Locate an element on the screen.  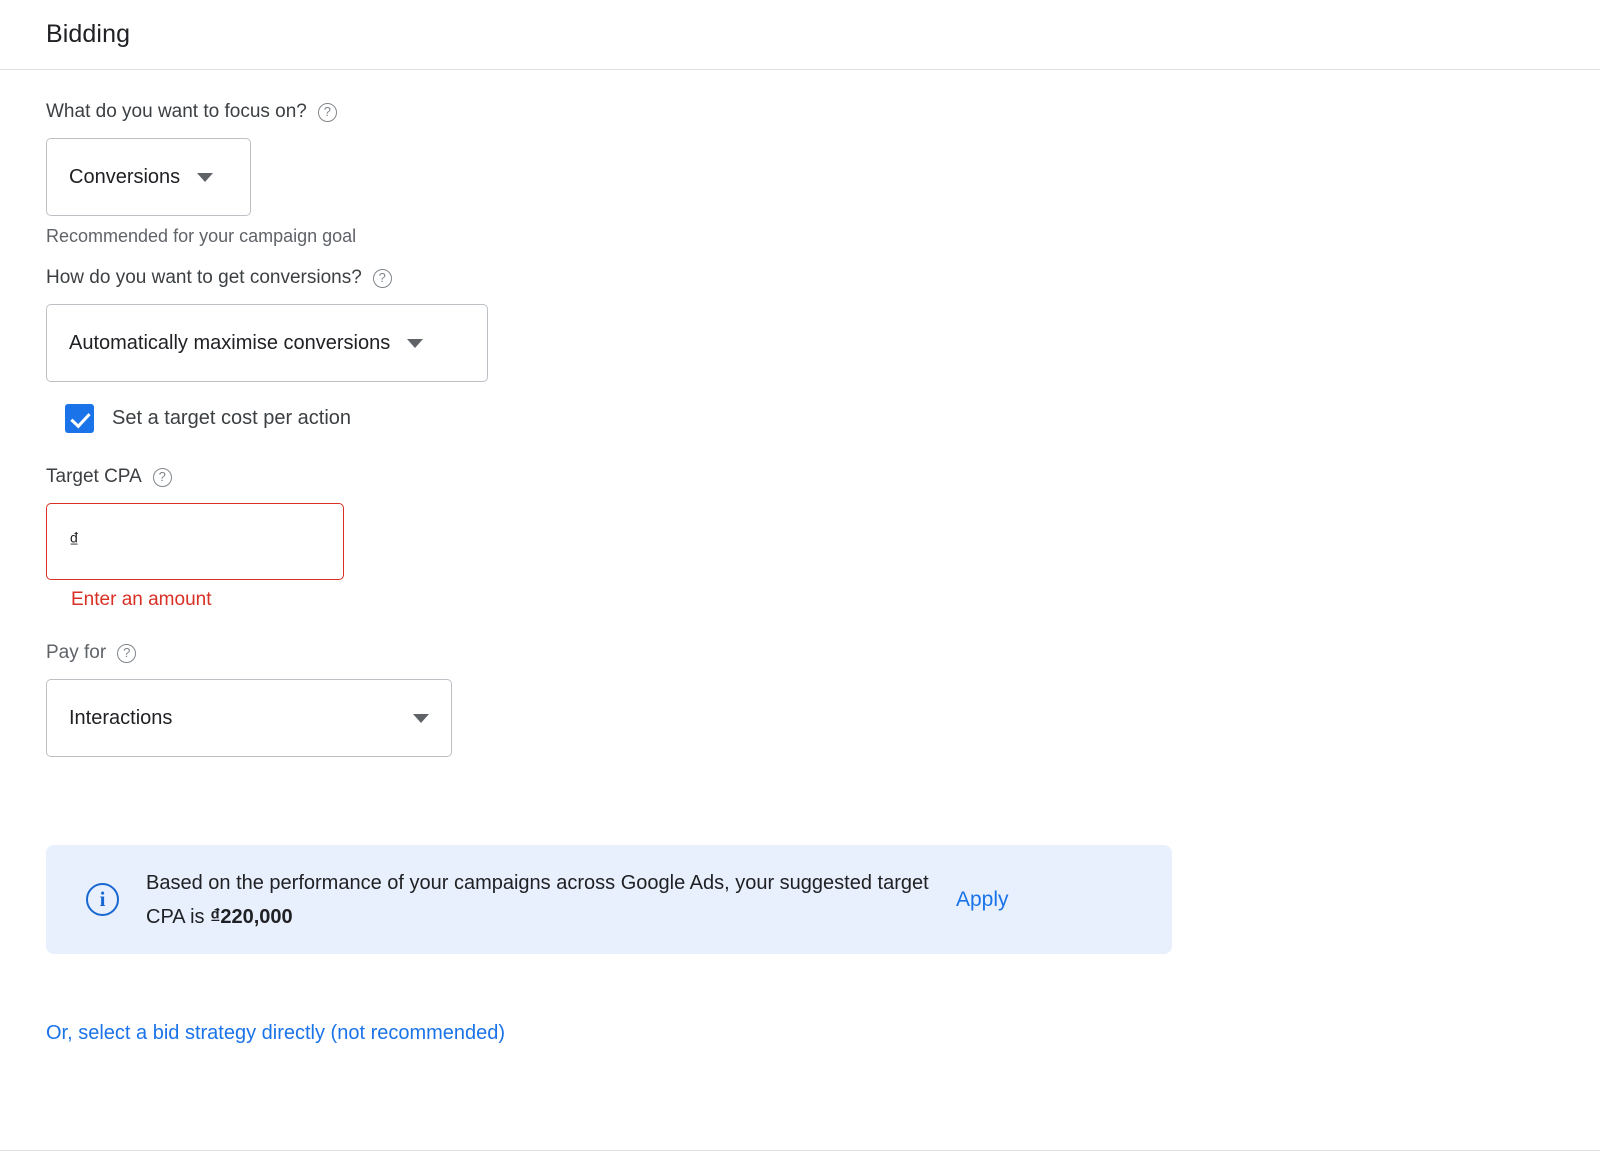
chevron-down-icon-focus is located at coordinates (205, 177).